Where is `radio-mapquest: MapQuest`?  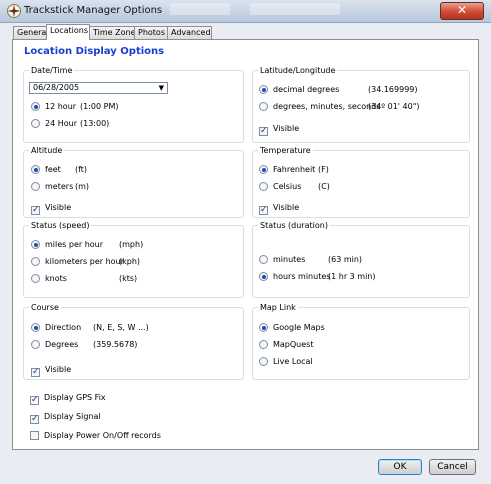 radio-mapquest: MapQuest is located at coordinates (286, 345).